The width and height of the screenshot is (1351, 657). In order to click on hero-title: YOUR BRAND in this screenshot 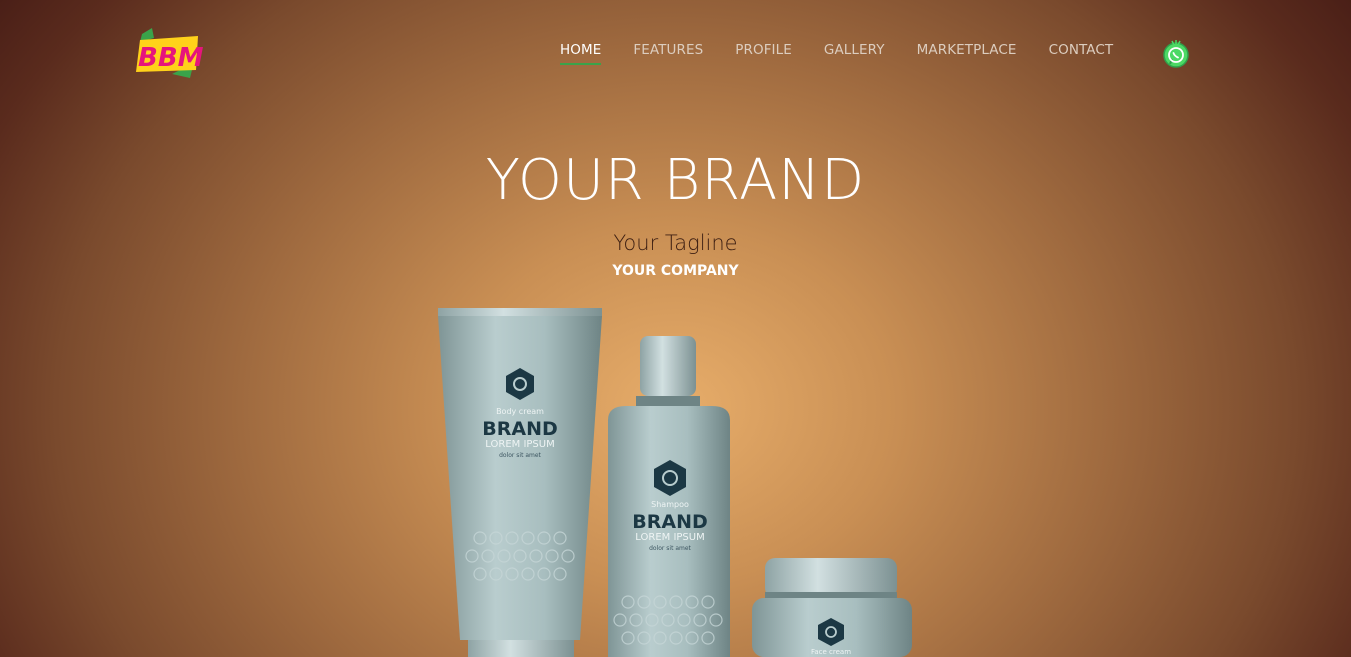, I will do `click(675, 180)`.